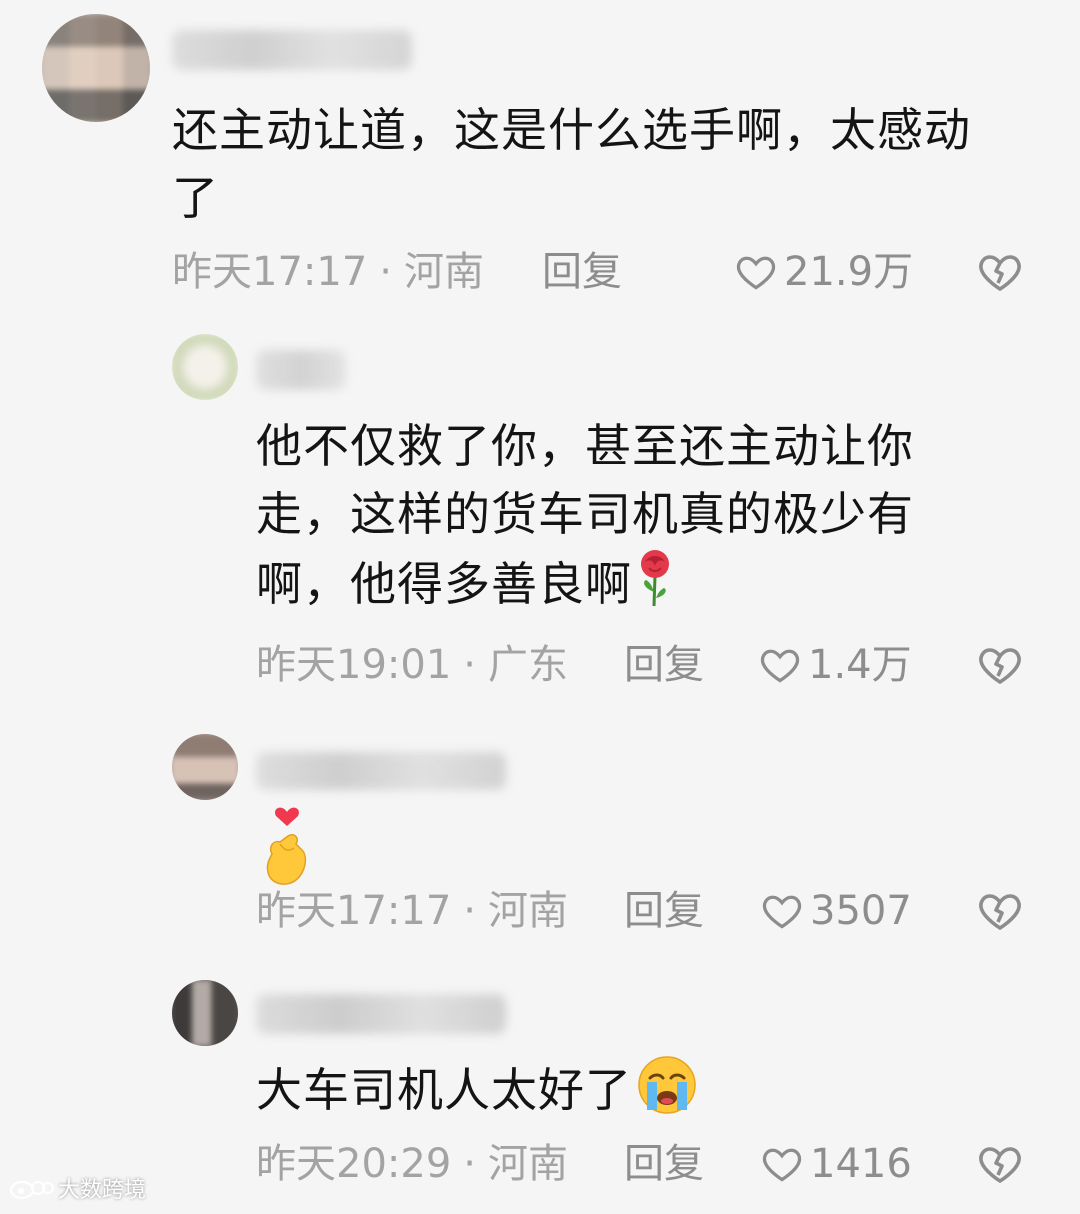  Describe the element at coordinates (354, 665) in the screenshot. I see `timestamp: 昨天19:01` at that location.